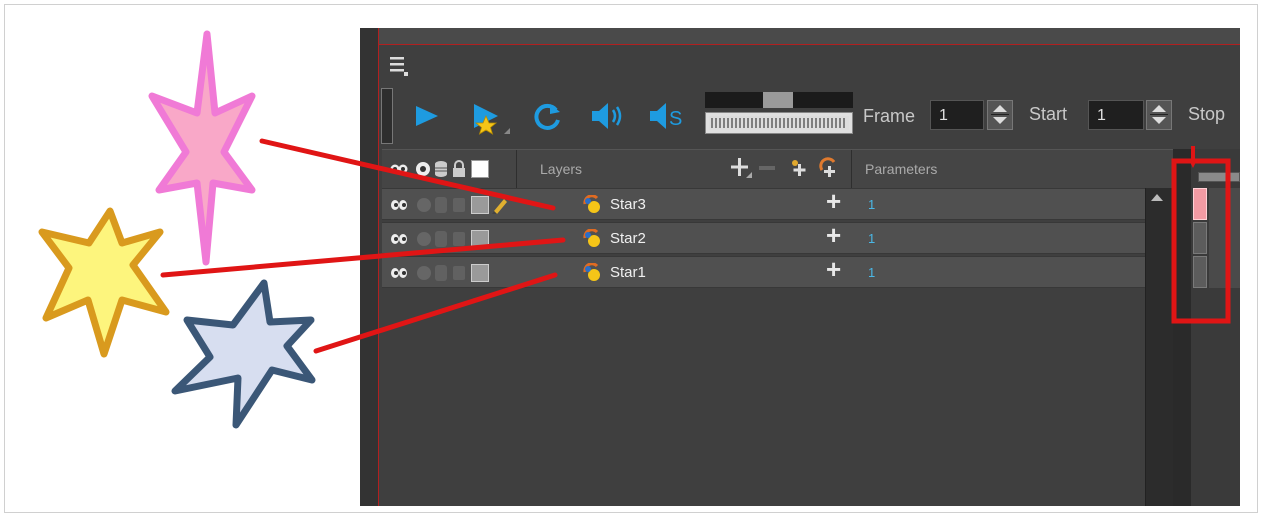 The image size is (1264, 519). I want to click on callout-line-star3, so click(407, 174).